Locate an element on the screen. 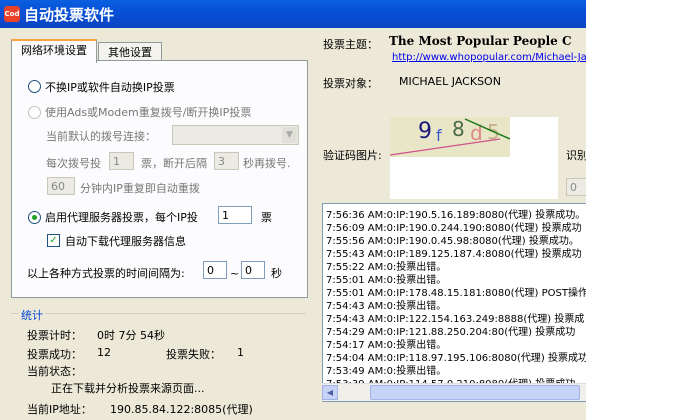 The height and width of the screenshot is (420, 683). recognize-label: 识别 is located at coordinates (576, 155).